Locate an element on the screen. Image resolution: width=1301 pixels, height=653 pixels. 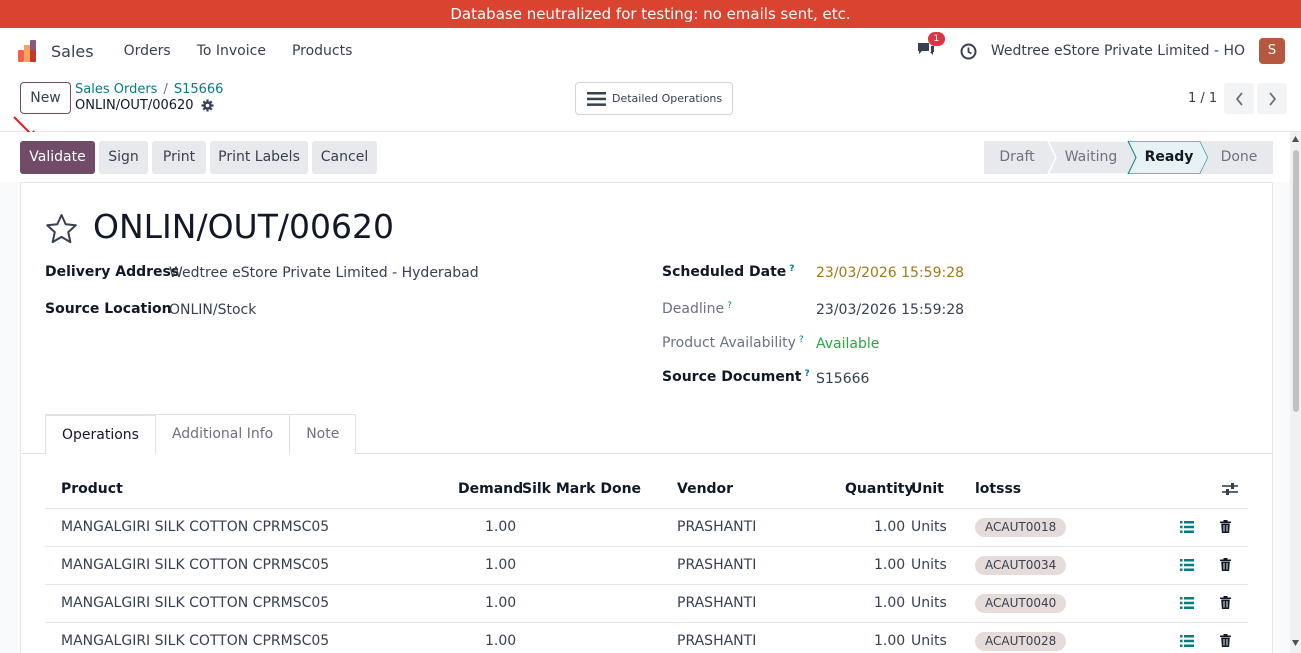
app-brand: Sales is located at coordinates (56, 51).